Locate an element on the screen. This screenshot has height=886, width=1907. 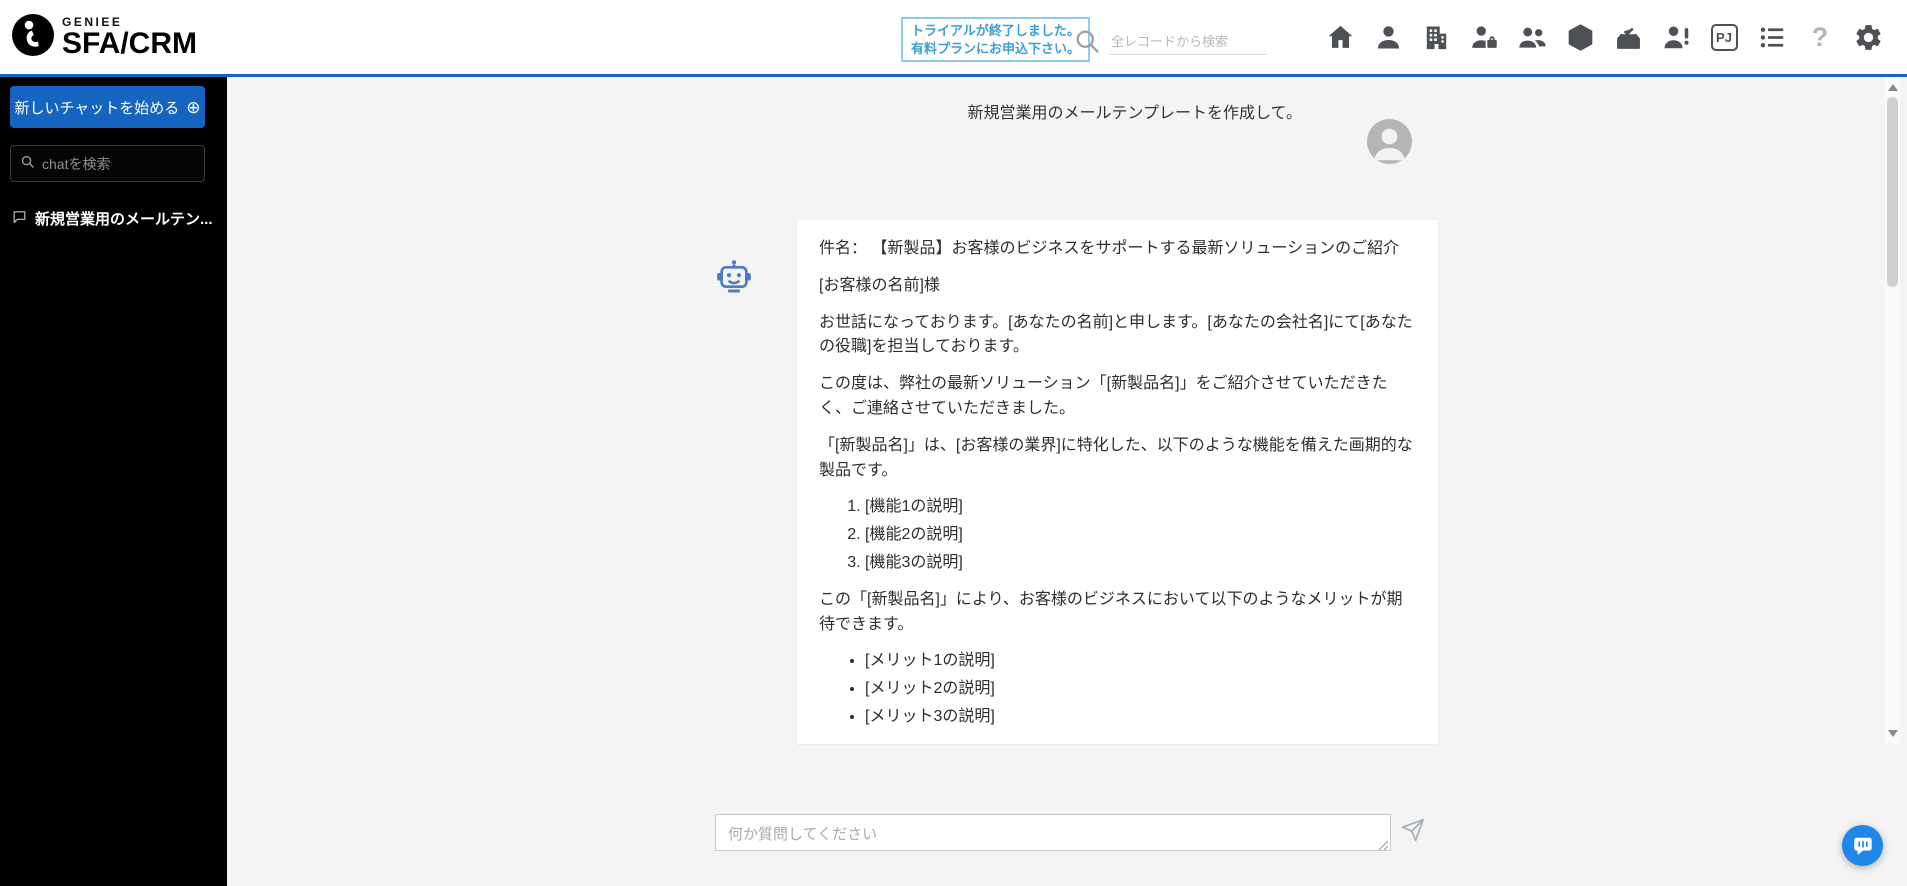
composer is located at coordinates (1053, 832).